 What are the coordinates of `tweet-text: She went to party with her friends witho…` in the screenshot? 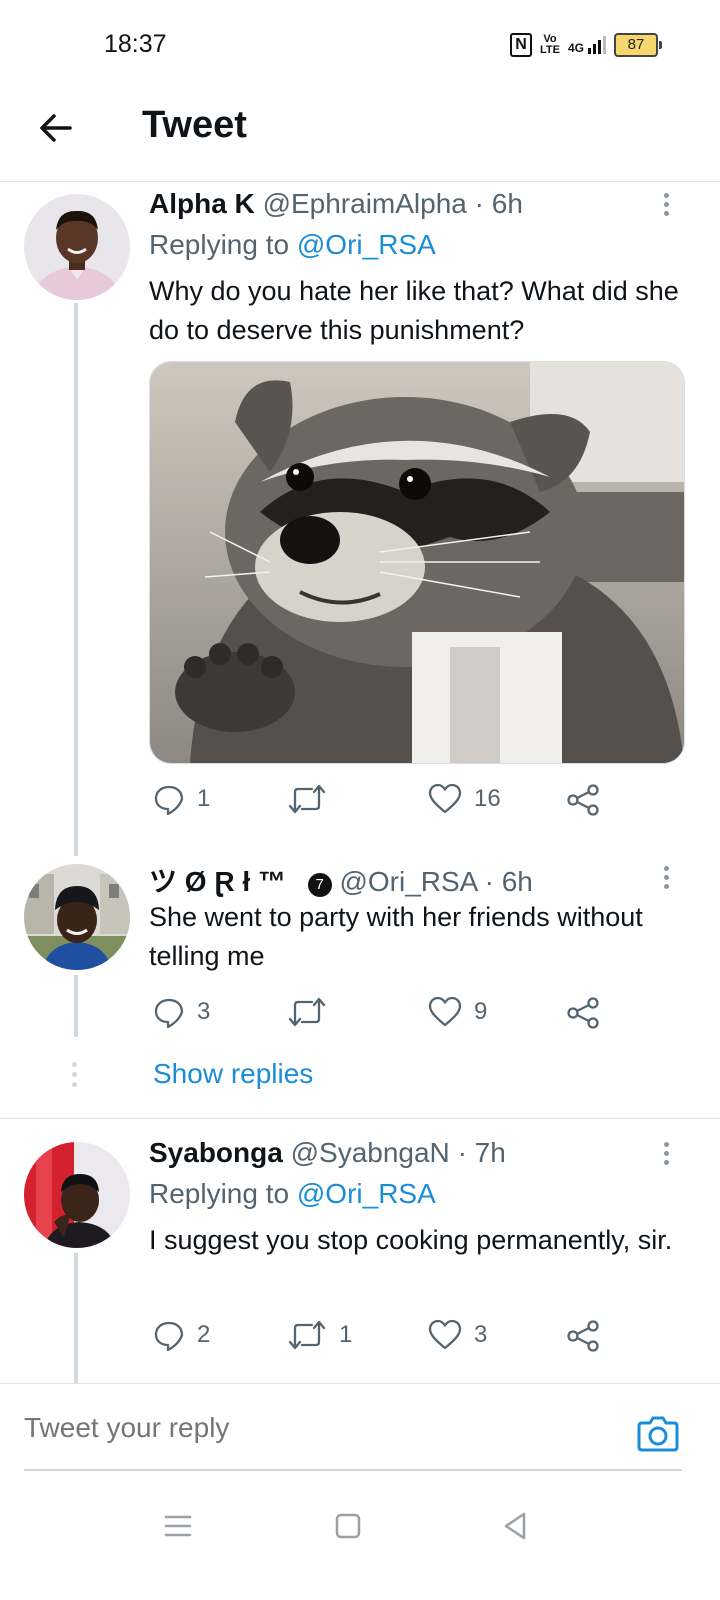 It's located at (396, 936).